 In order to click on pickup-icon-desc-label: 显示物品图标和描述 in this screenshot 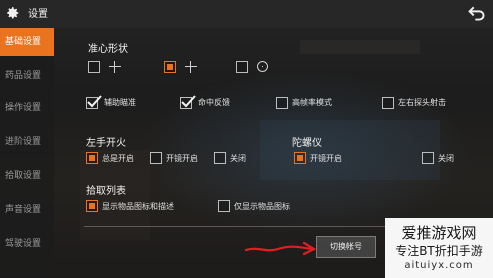, I will do `click(138, 206)`.